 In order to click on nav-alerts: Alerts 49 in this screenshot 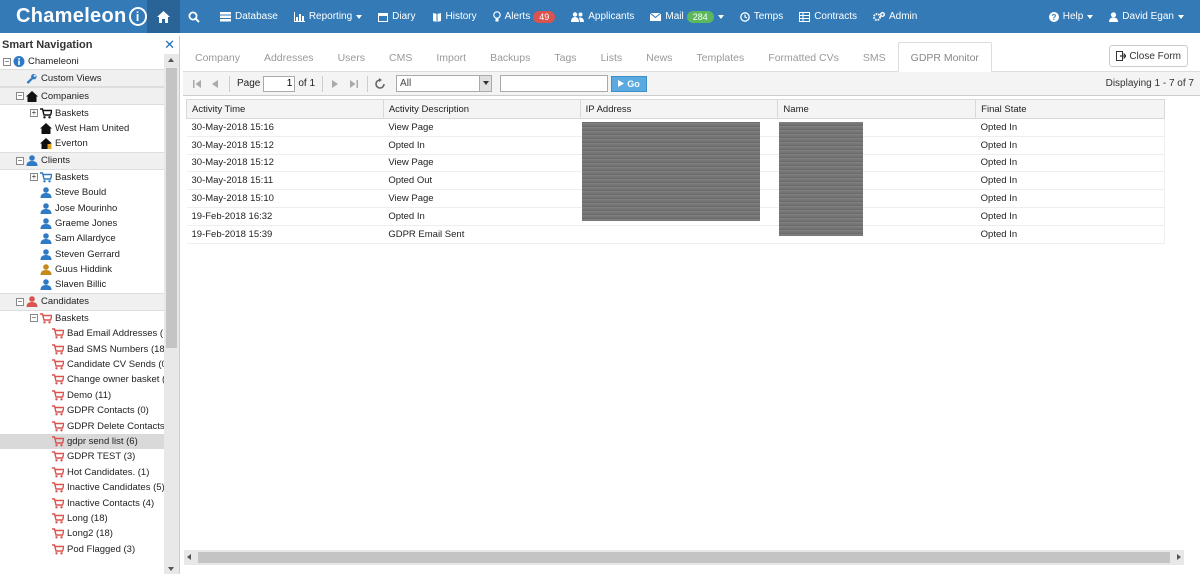, I will do `click(524, 16)`.